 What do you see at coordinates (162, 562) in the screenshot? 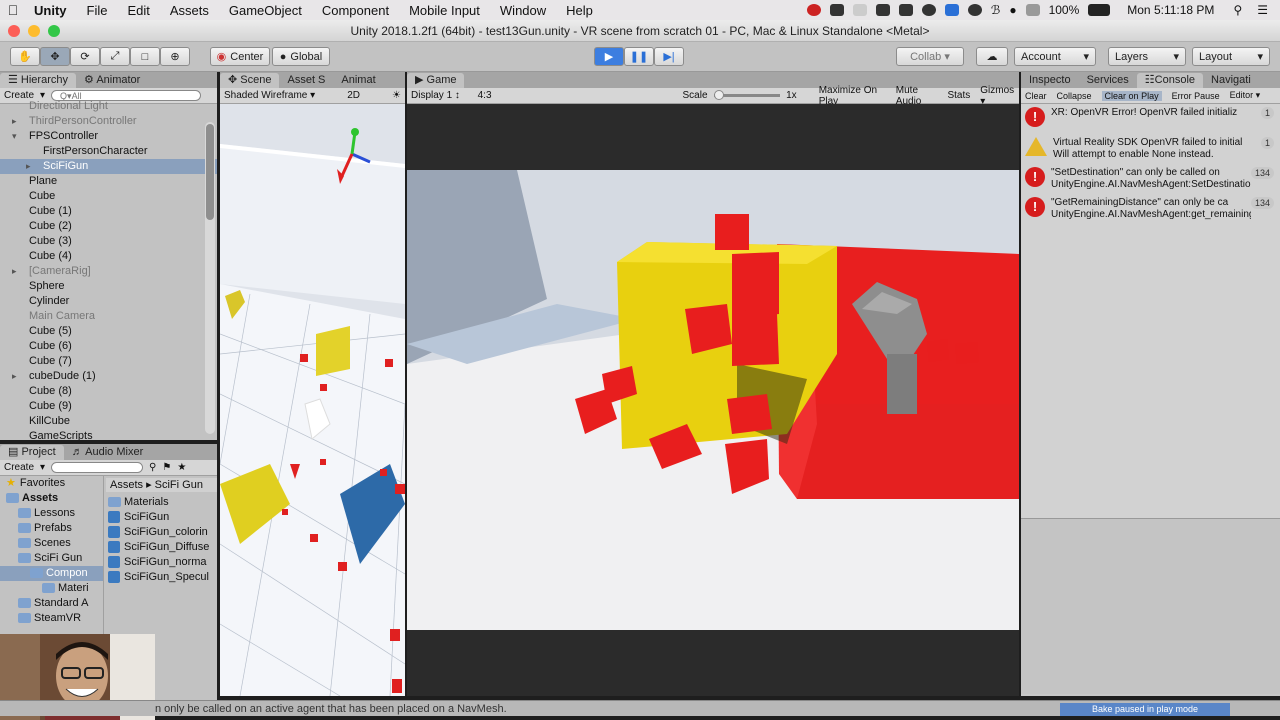
I see `project-file-item: SciFiGun_norma` at bounding box center [162, 562].